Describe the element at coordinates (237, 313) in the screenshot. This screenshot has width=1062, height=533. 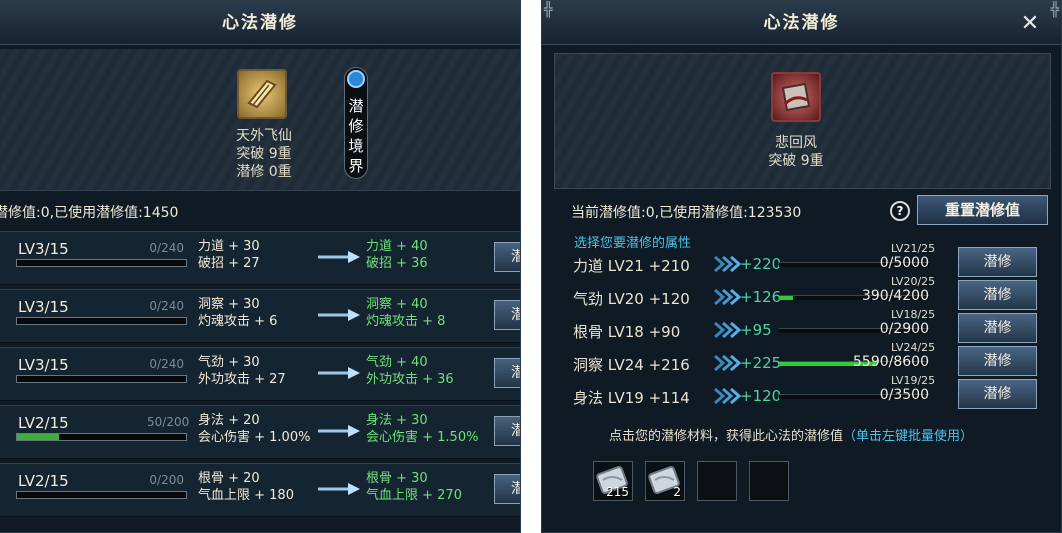
I see `row-current-stats: 洞察 + 30 灼魂攻击 + 6` at that location.